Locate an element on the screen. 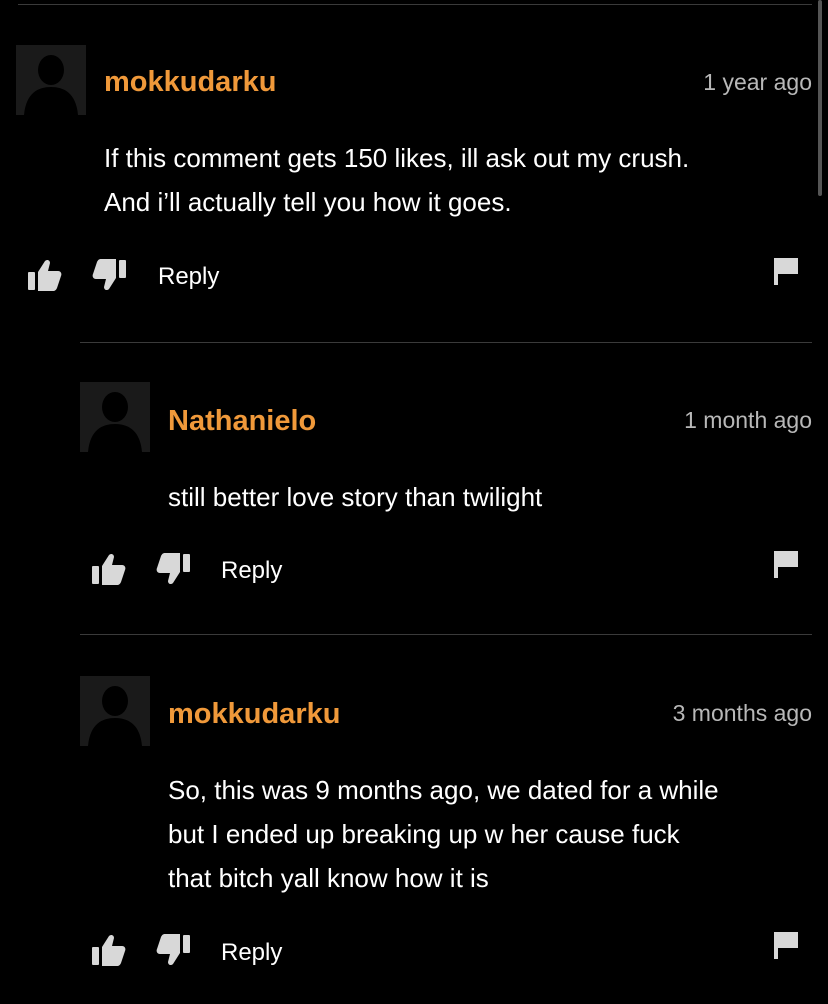 The width and height of the screenshot is (828, 1004). comment-line: still better love story than twilight is located at coordinates (355, 497).